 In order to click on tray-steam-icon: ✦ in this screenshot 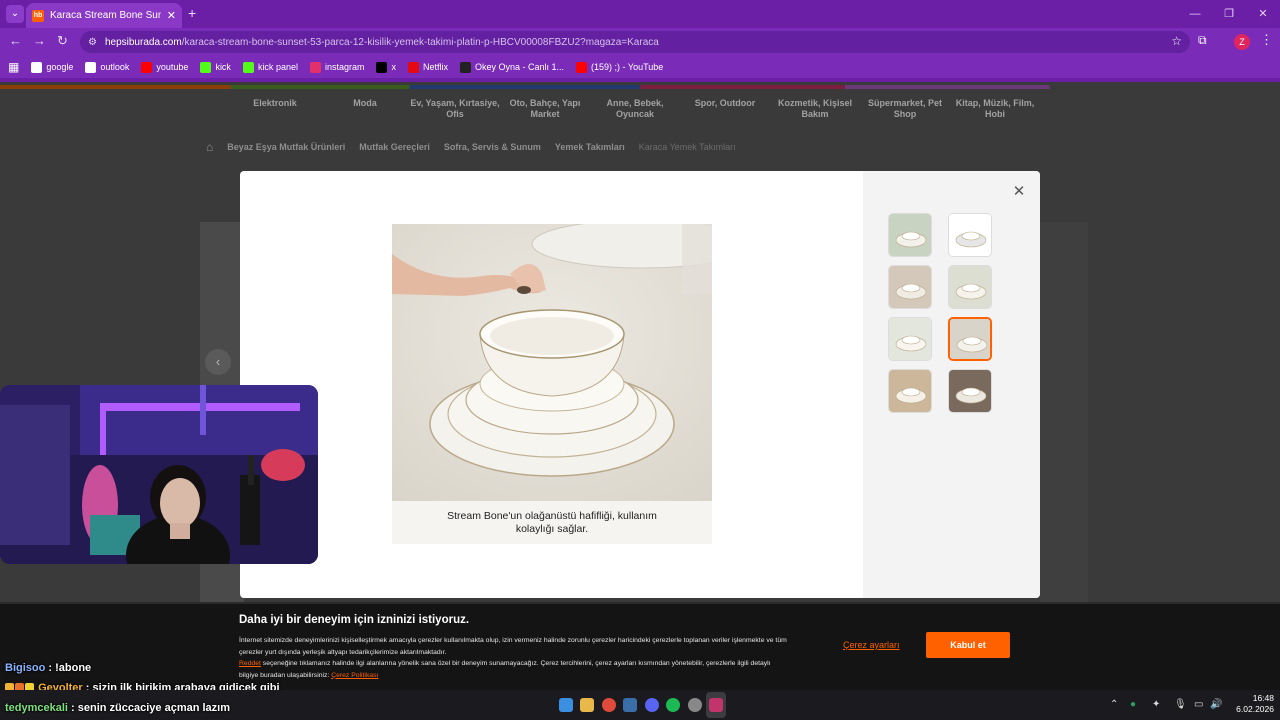, I will do `click(1156, 704)`.